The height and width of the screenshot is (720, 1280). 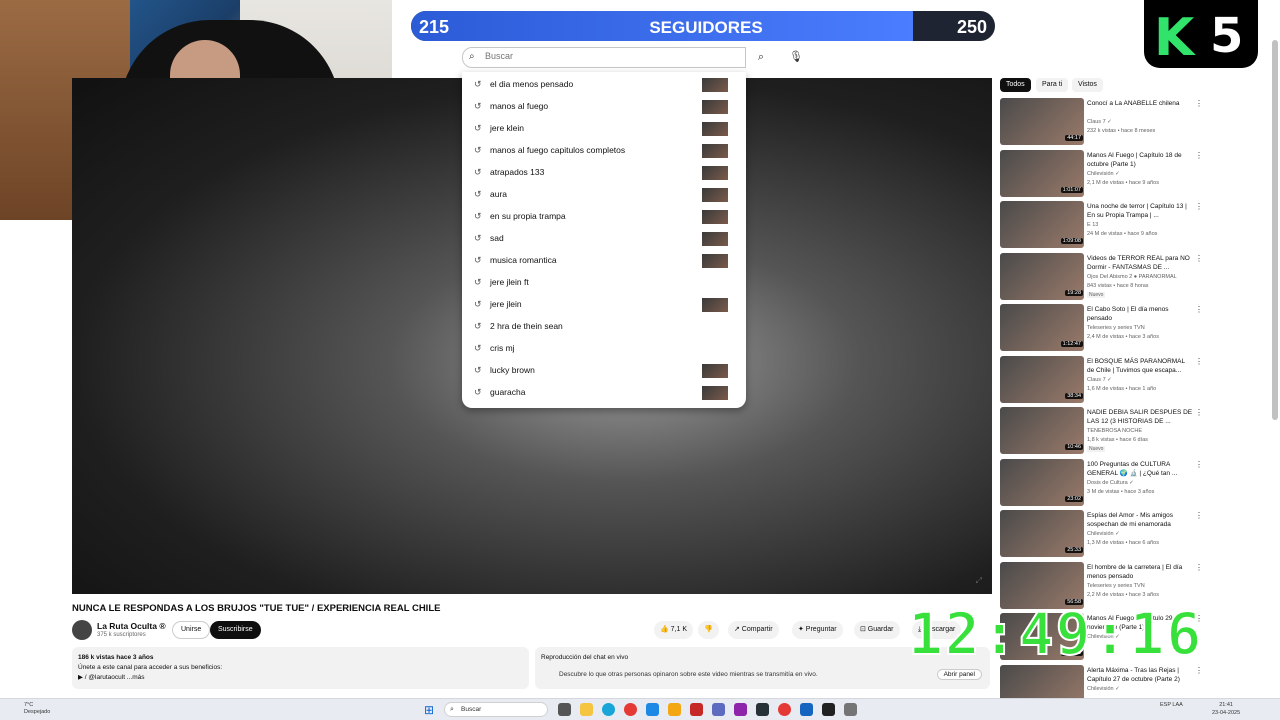 I want to click on save-button: ⊡ Guardar, so click(x=877, y=630).